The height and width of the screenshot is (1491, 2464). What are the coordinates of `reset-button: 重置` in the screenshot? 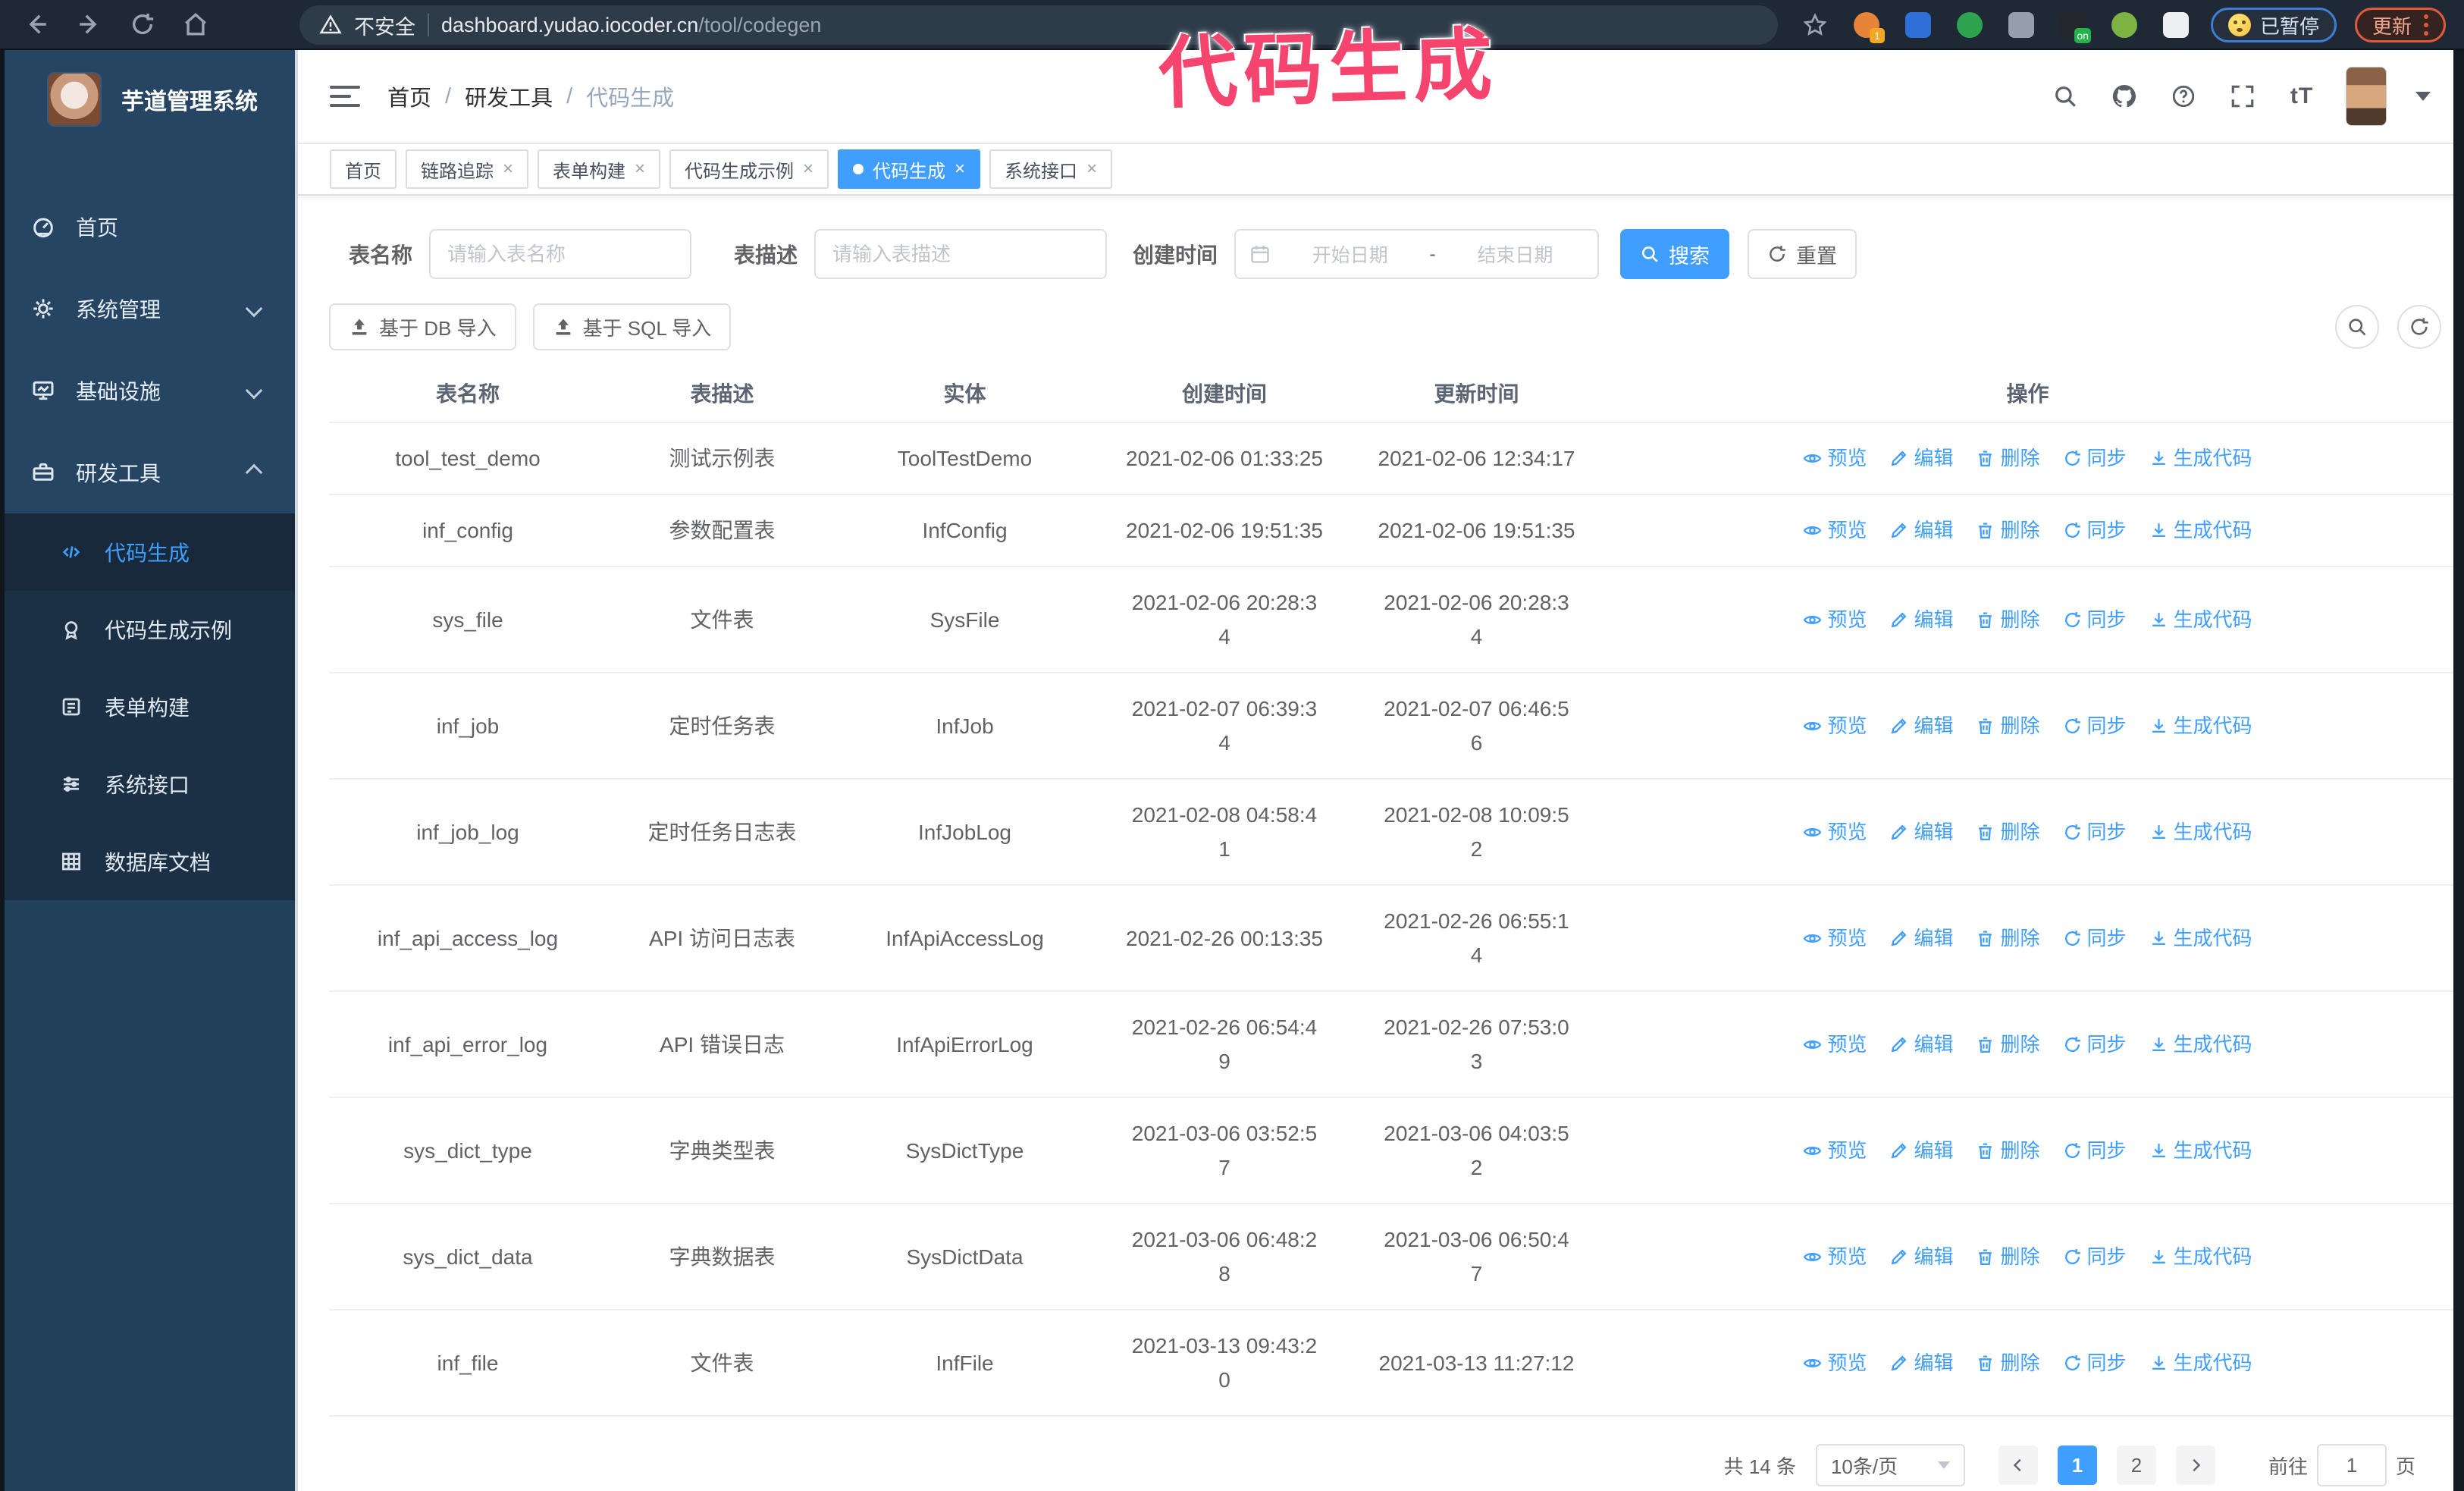 It's located at (1802, 254).